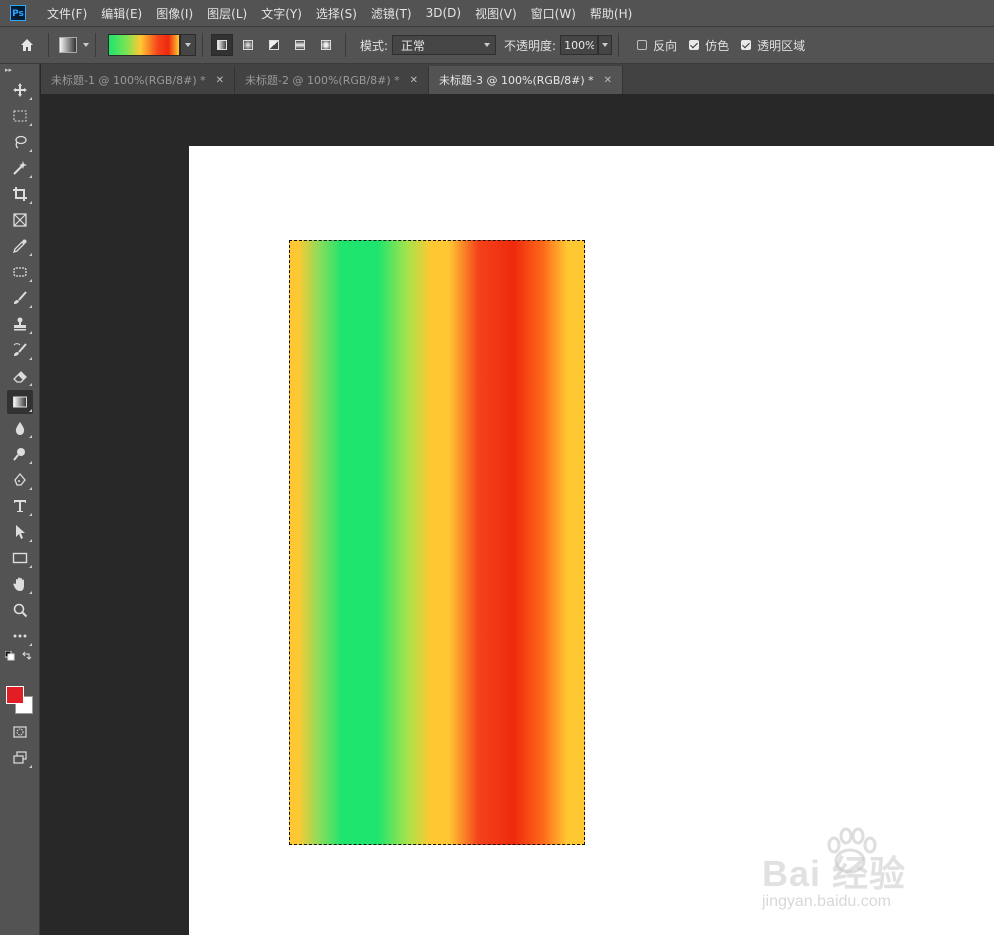  Describe the element at coordinates (20, 168) in the screenshot. I see `magic-wand-tool` at that location.